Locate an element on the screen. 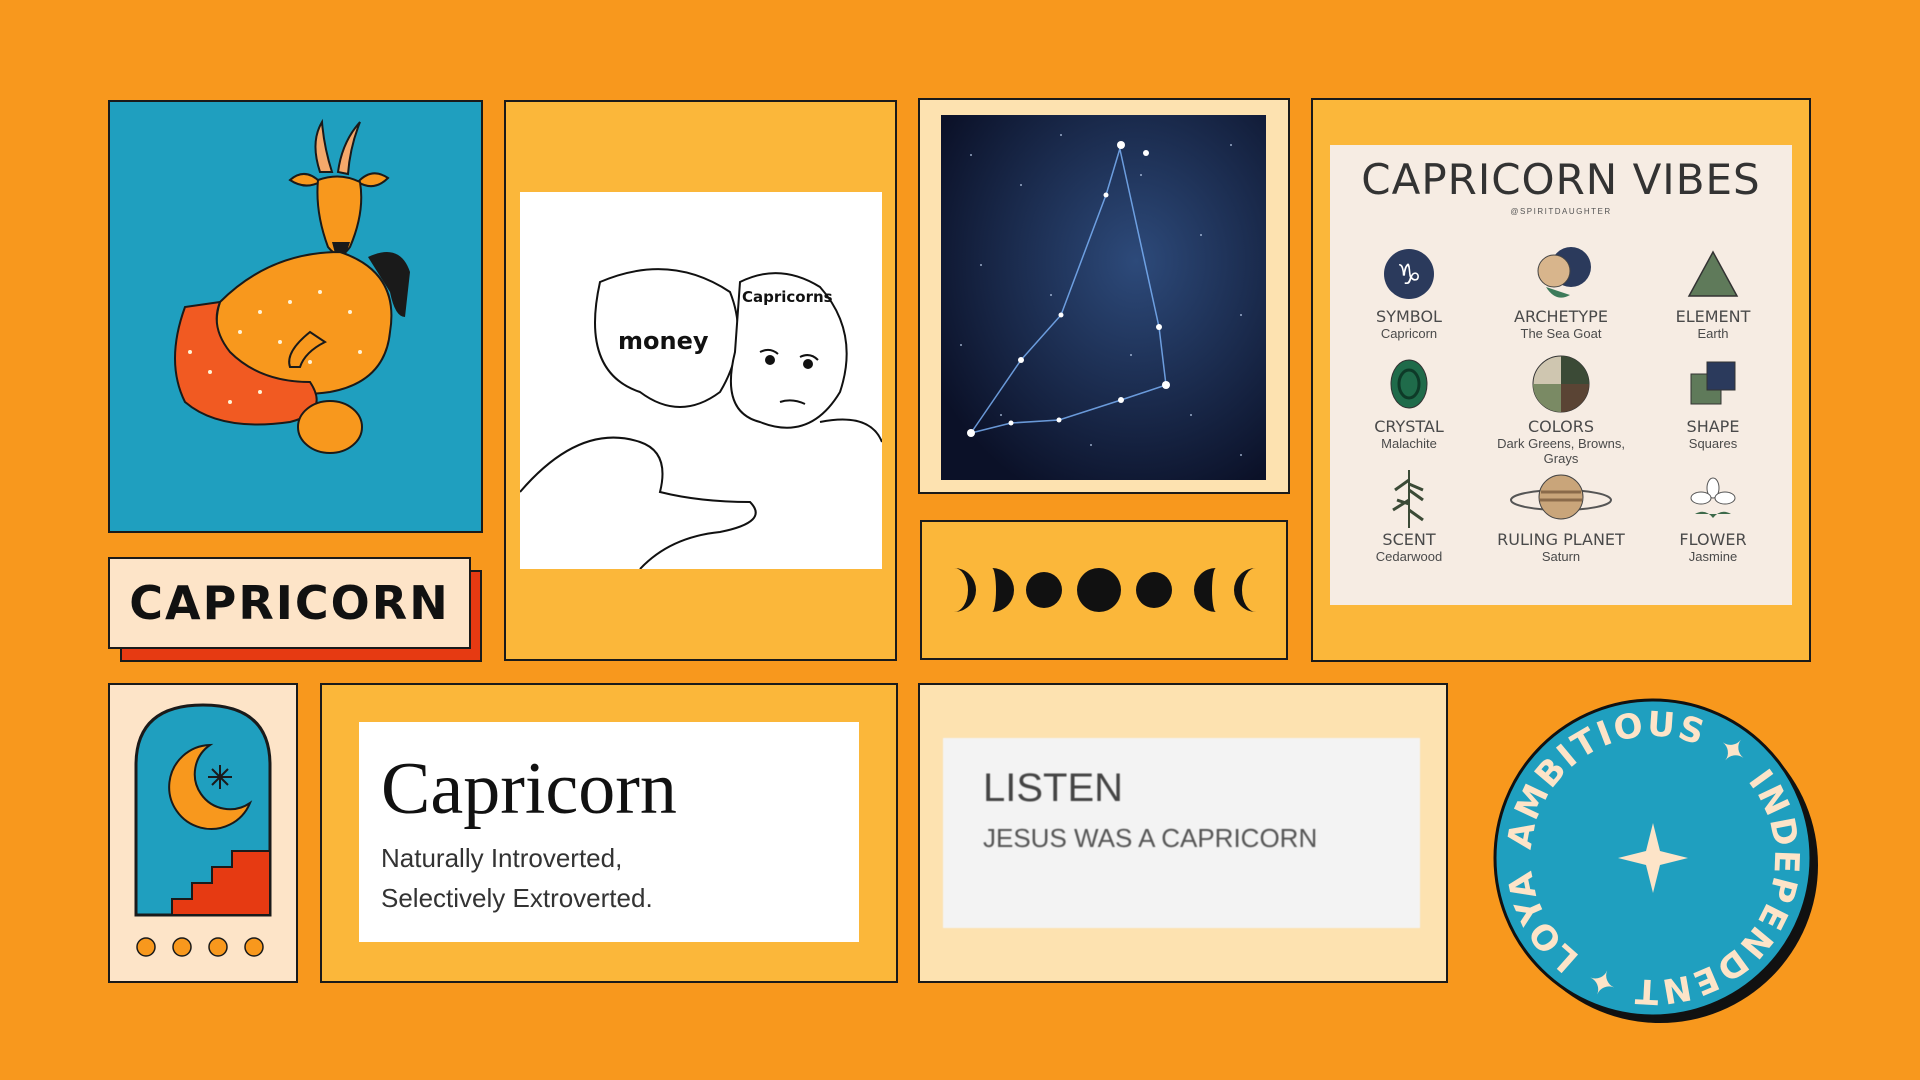 The height and width of the screenshot is (1080, 1920). definition-line-1: Naturally Introverted, is located at coordinates (502, 858).